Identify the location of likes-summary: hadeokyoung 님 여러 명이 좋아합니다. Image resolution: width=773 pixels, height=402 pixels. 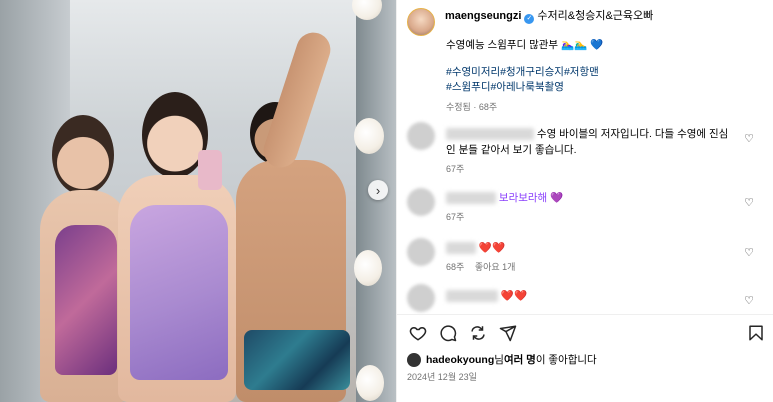
(502, 359).